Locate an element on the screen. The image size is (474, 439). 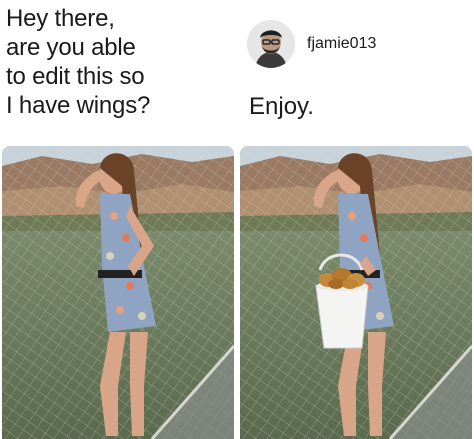
avatar-portrait-icon is located at coordinates (271, 44).